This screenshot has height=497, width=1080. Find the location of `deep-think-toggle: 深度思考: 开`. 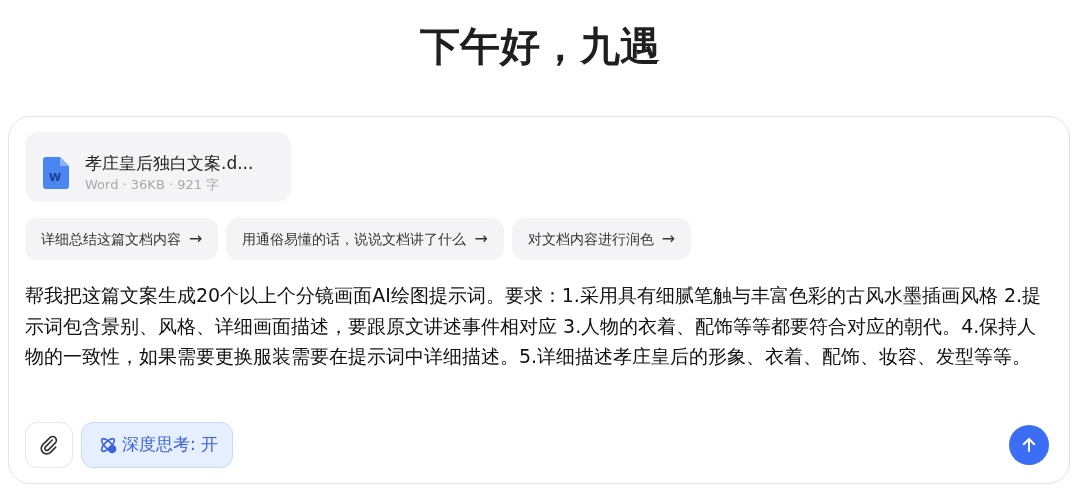

deep-think-toggle: 深度思考: 开 is located at coordinates (157, 445).